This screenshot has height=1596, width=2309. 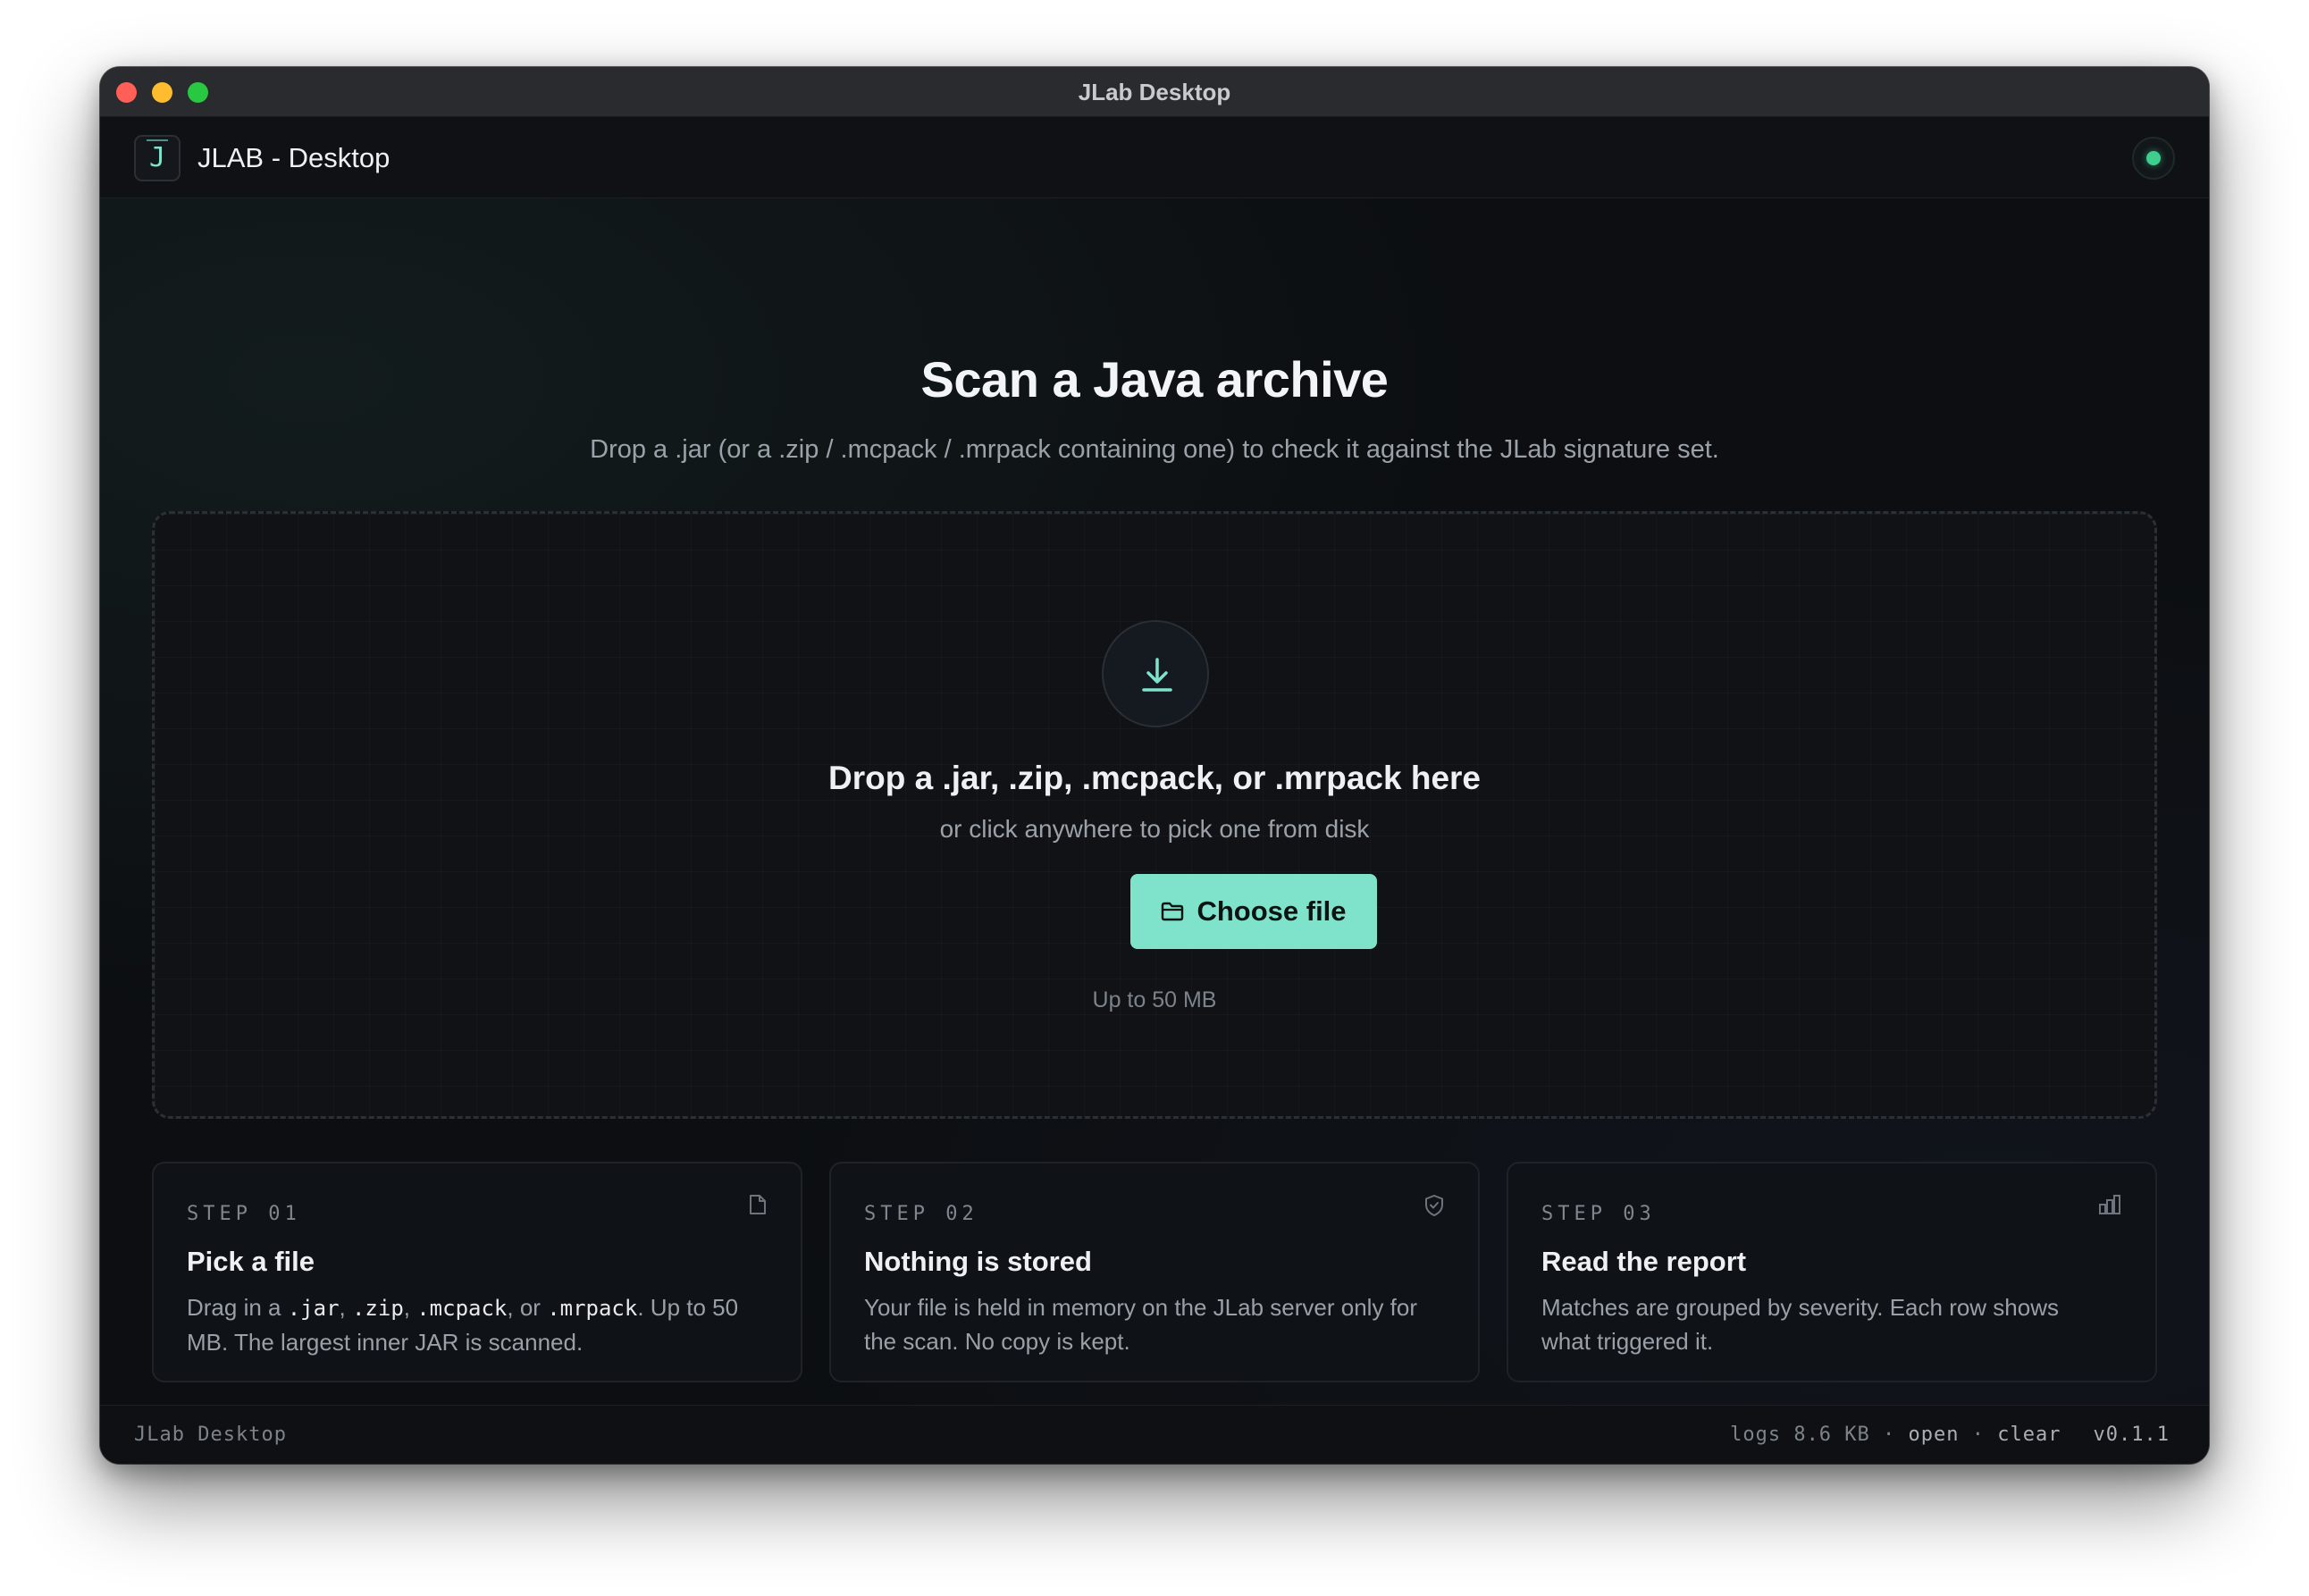 What do you see at coordinates (157, 158) in the screenshot?
I see `app-logo: J` at bounding box center [157, 158].